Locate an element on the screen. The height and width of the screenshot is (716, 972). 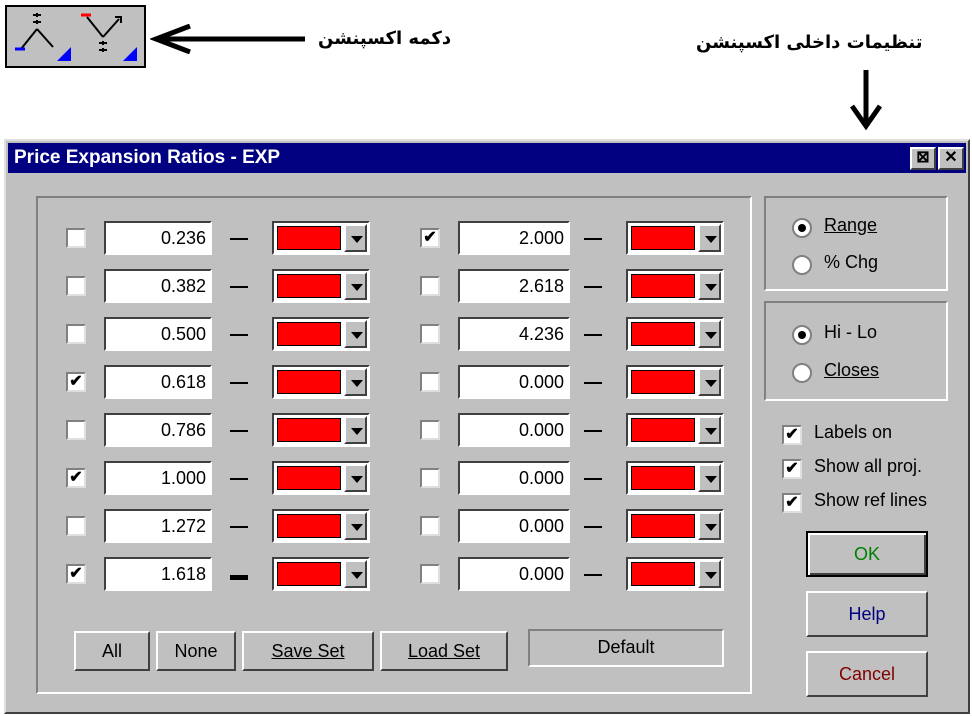
save-set-button: Save Set is located at coordinates (308, 651).